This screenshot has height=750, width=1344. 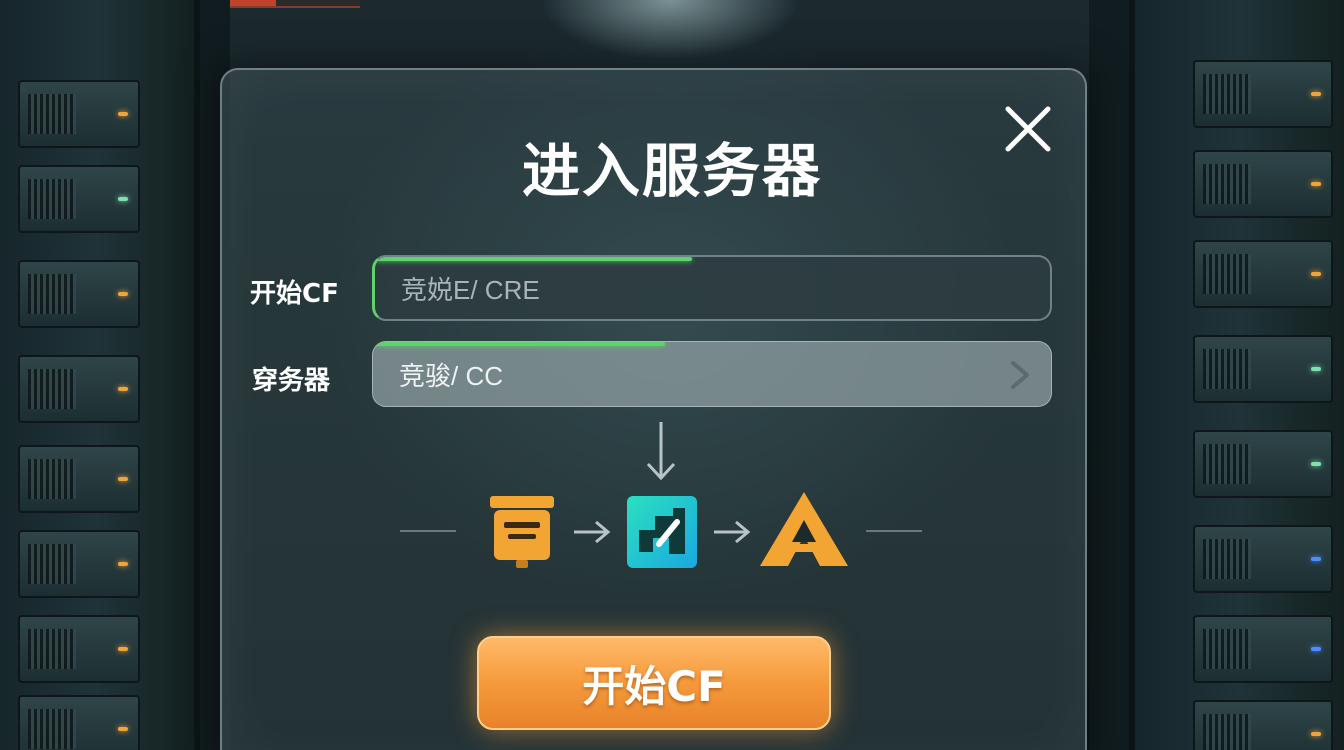 I want to click on left-server-rack, so click(x=100, y=375).